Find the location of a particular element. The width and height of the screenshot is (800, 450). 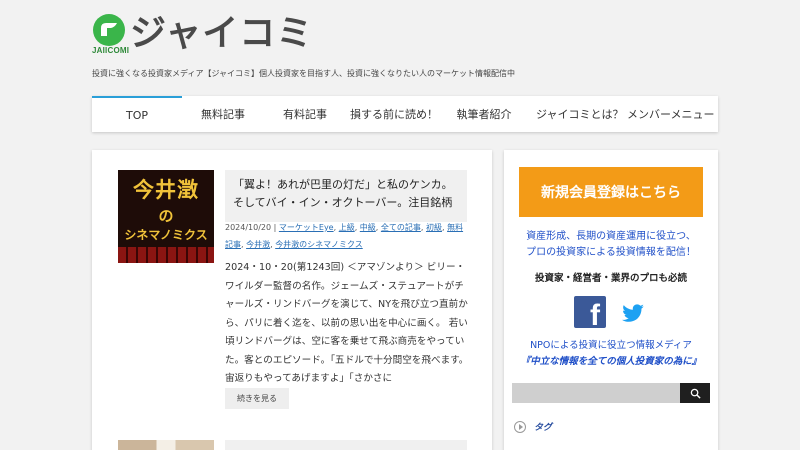

article-title: 「翼よ！あれが巴里の灯だ」と私のケンカ。そしてバイ・イン・オクトーバー。注目銘柄 is located at coordinates (346, 196).